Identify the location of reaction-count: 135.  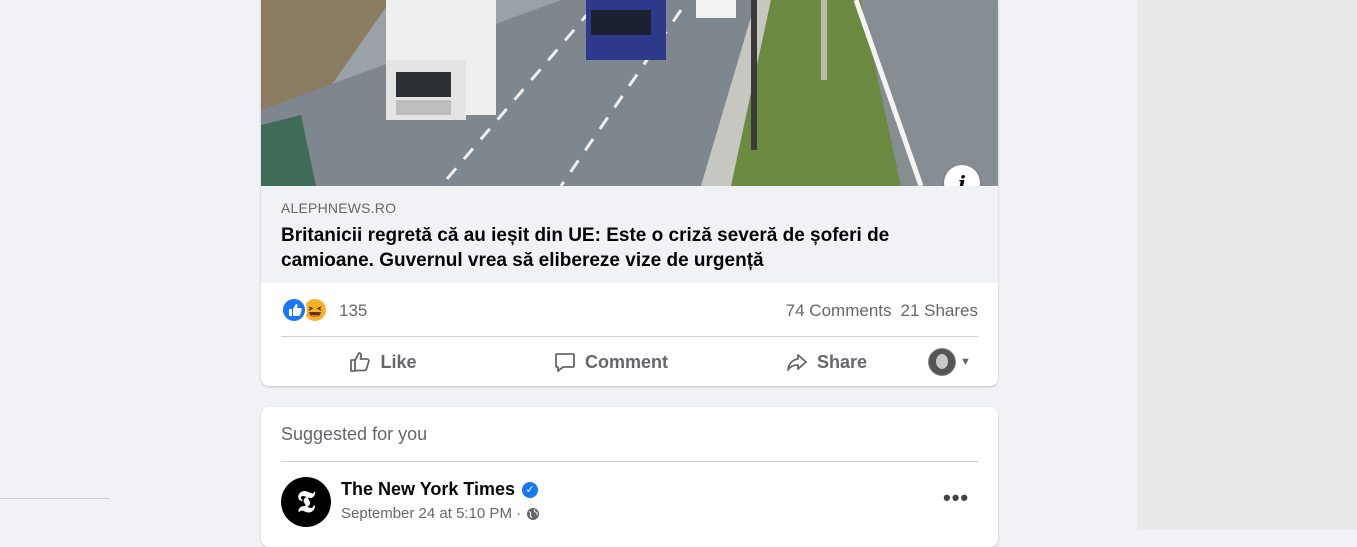
(353, 311).